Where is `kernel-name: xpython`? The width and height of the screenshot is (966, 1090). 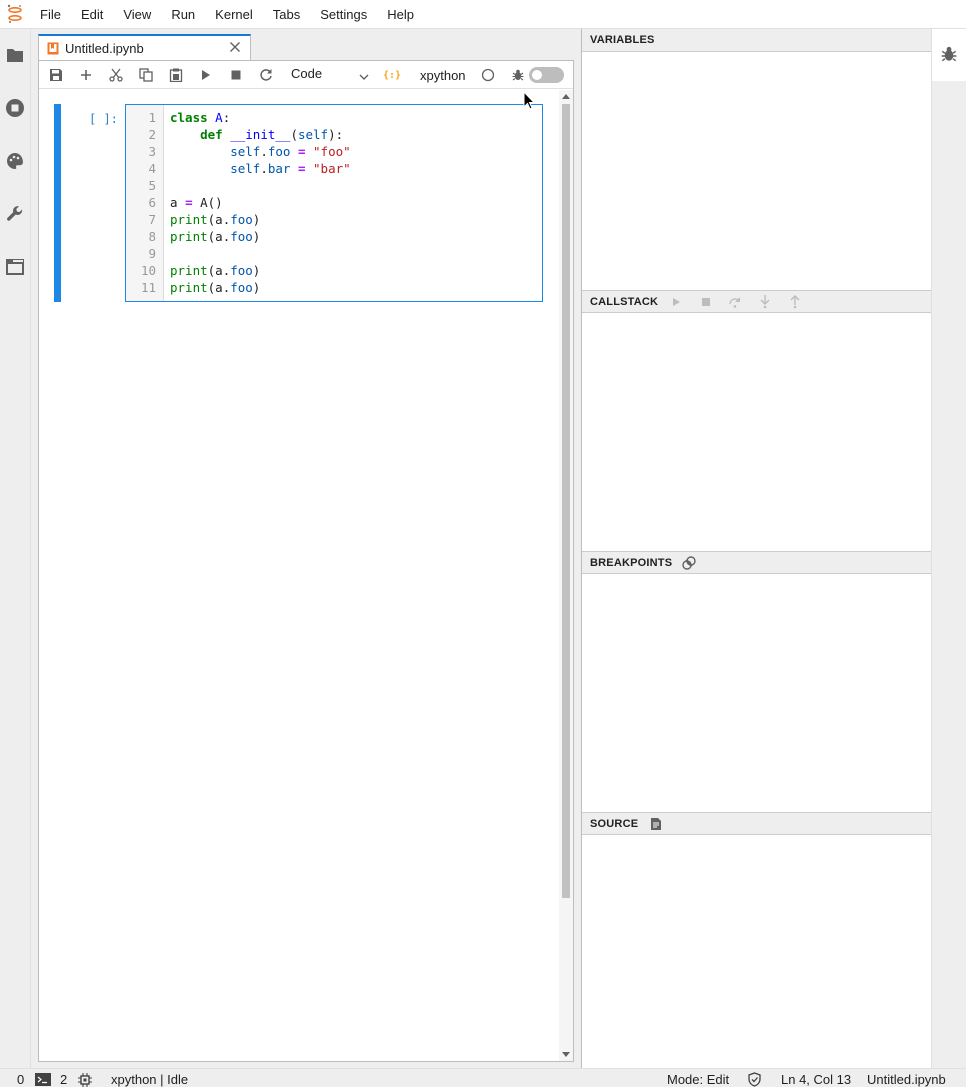 kernel-name: xpython is located at coordinates (443, 75).